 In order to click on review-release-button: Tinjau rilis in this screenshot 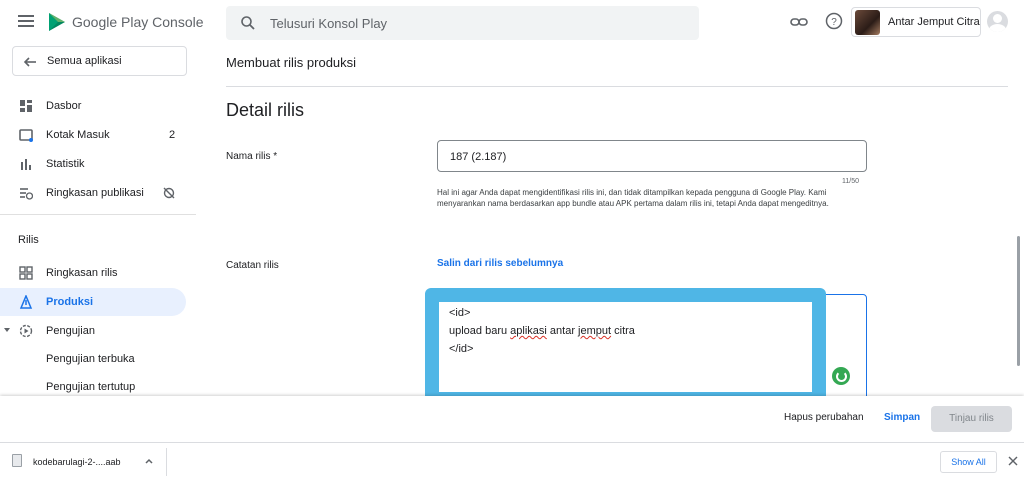, I will do `click(971, 419)`.